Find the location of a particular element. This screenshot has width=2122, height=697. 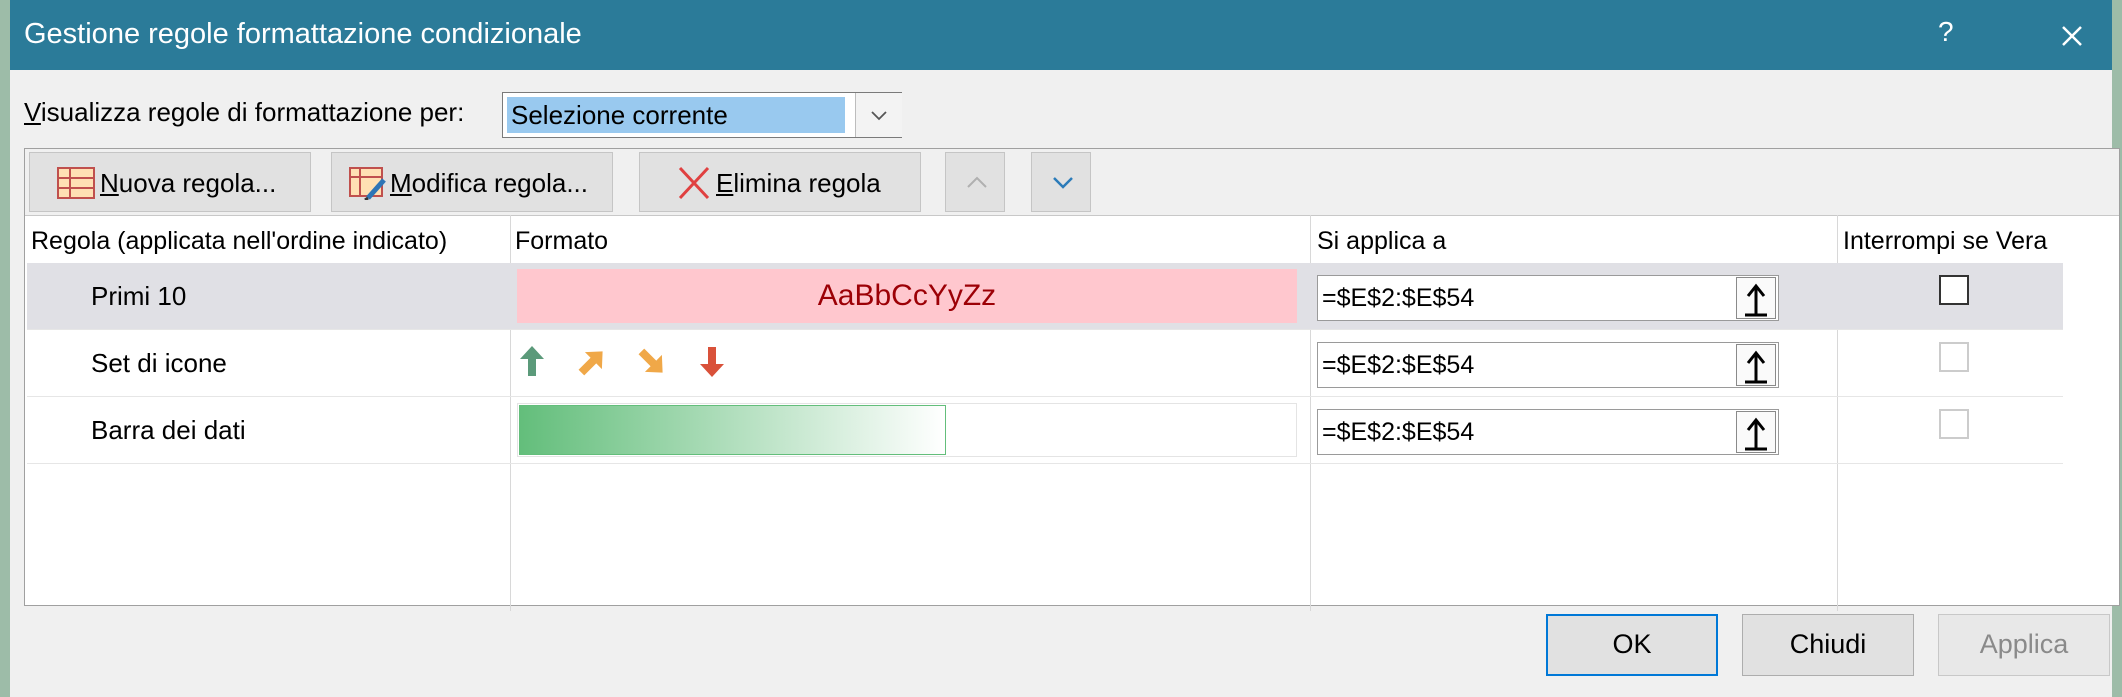

arrow-down-icon is located at coordinates (712, 362).